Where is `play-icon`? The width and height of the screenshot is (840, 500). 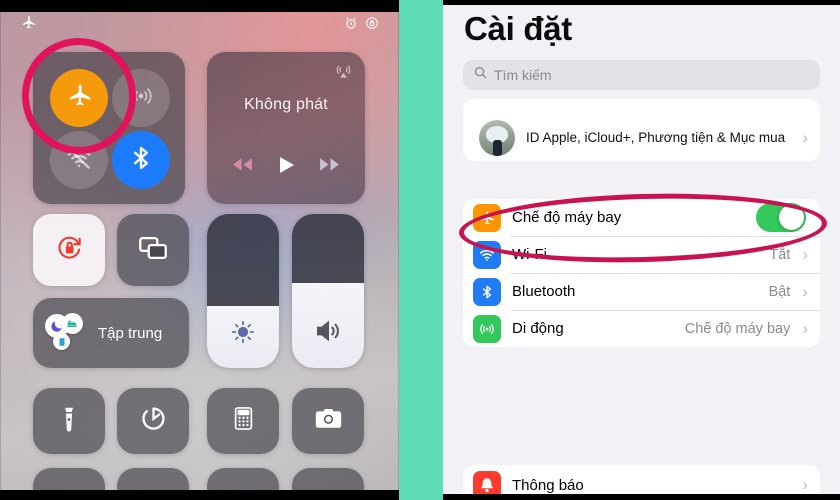
play-icon is located at coordinates (286, 167).